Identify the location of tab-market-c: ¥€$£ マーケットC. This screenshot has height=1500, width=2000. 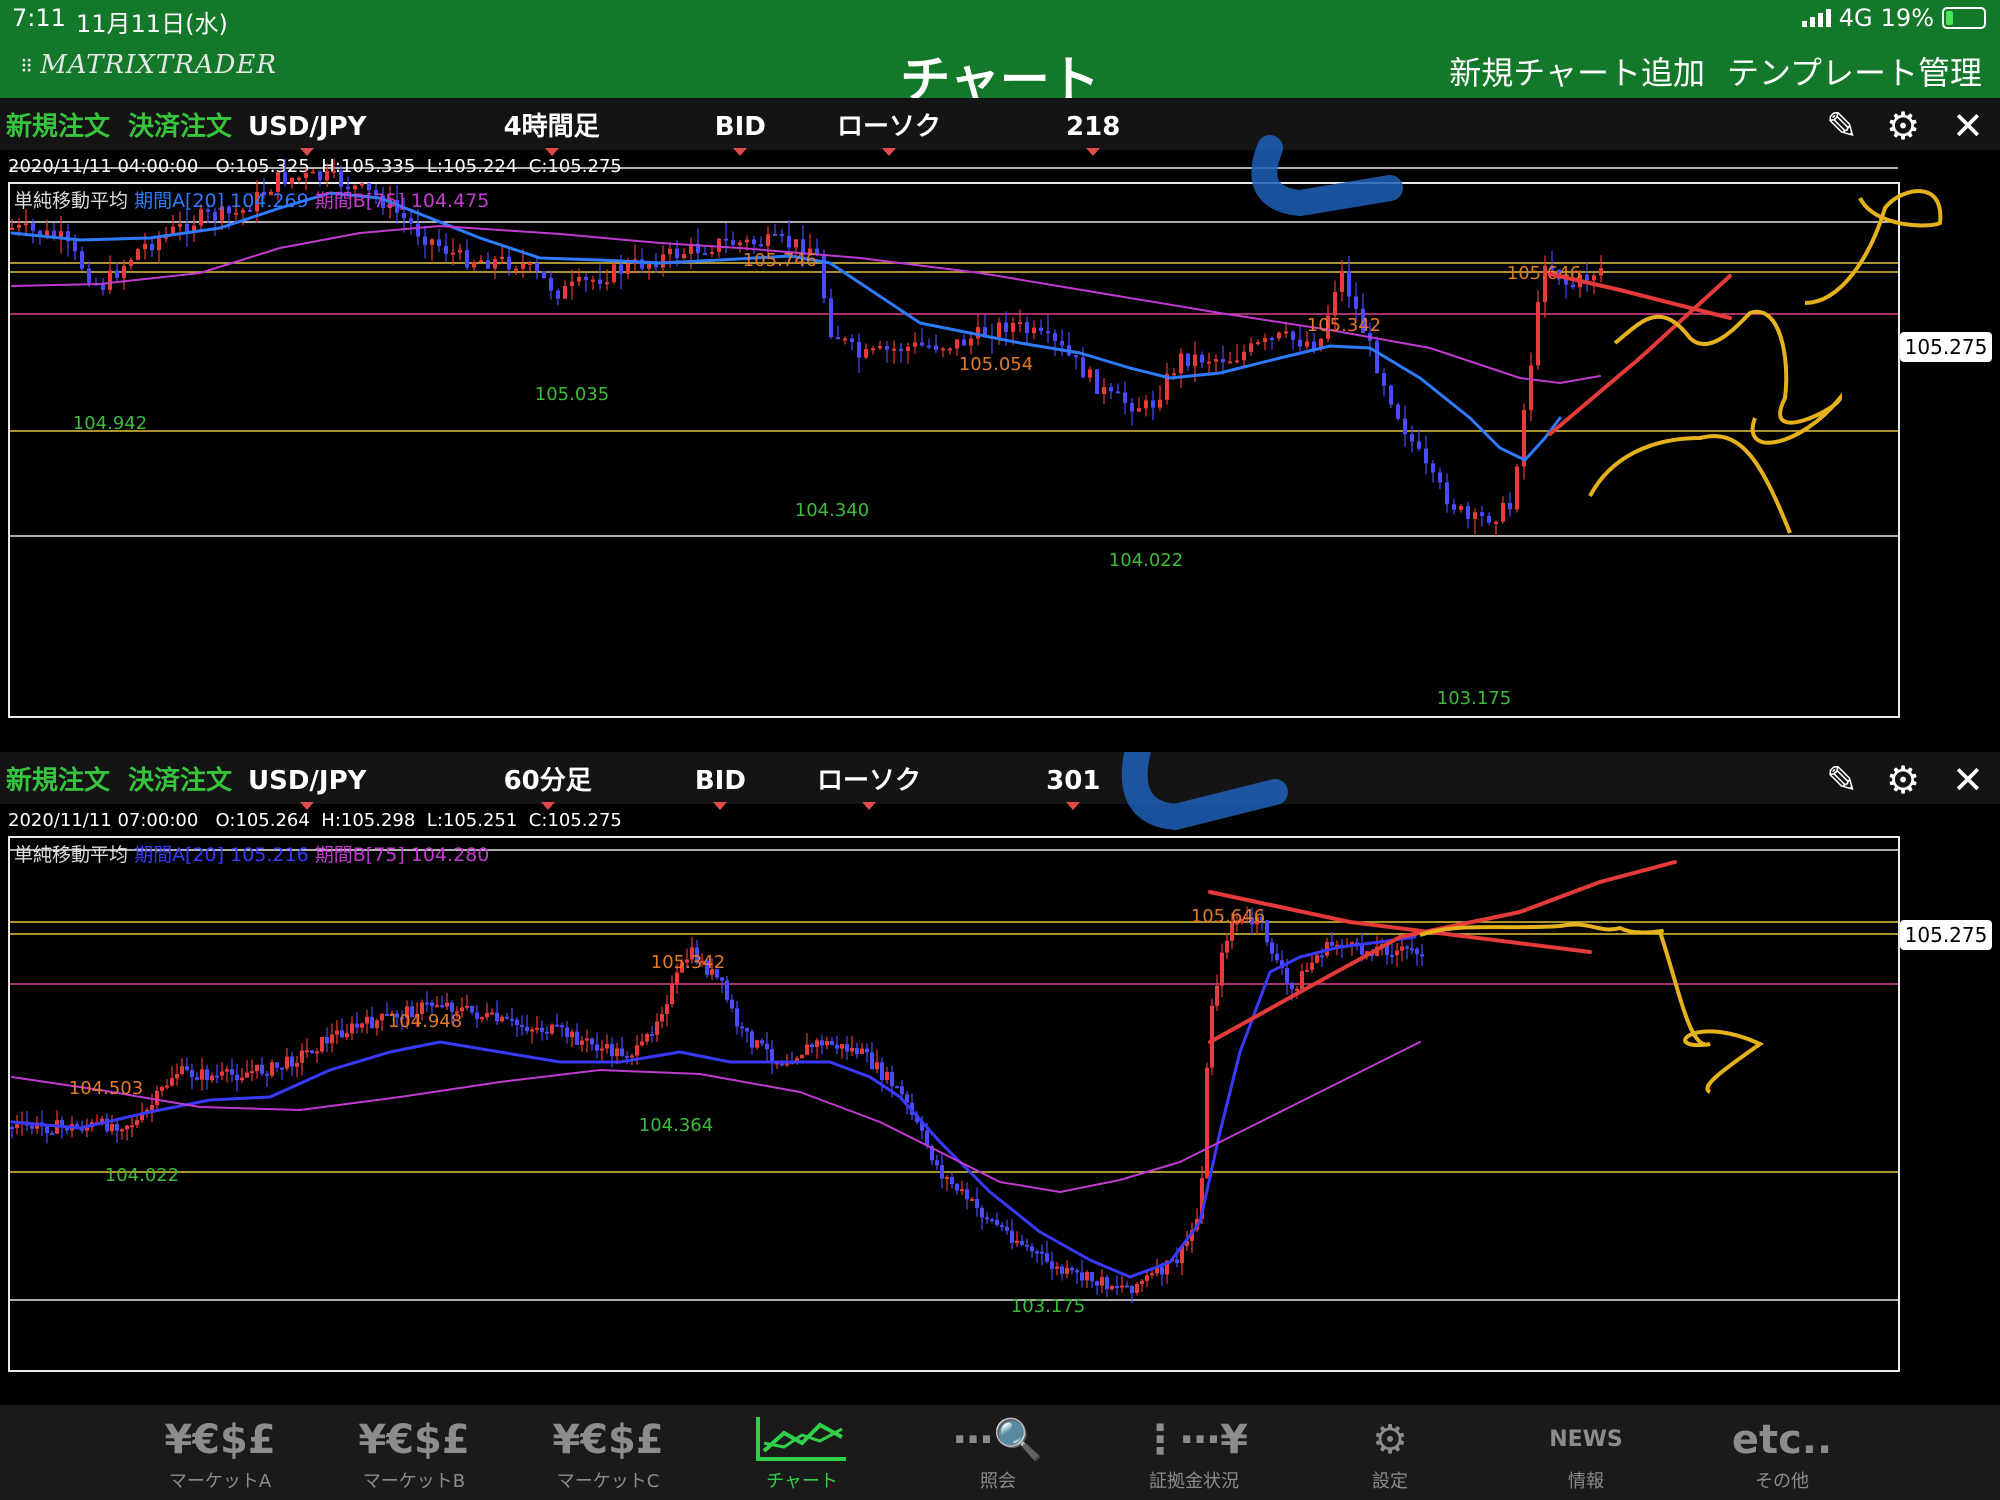
(608, 1453).